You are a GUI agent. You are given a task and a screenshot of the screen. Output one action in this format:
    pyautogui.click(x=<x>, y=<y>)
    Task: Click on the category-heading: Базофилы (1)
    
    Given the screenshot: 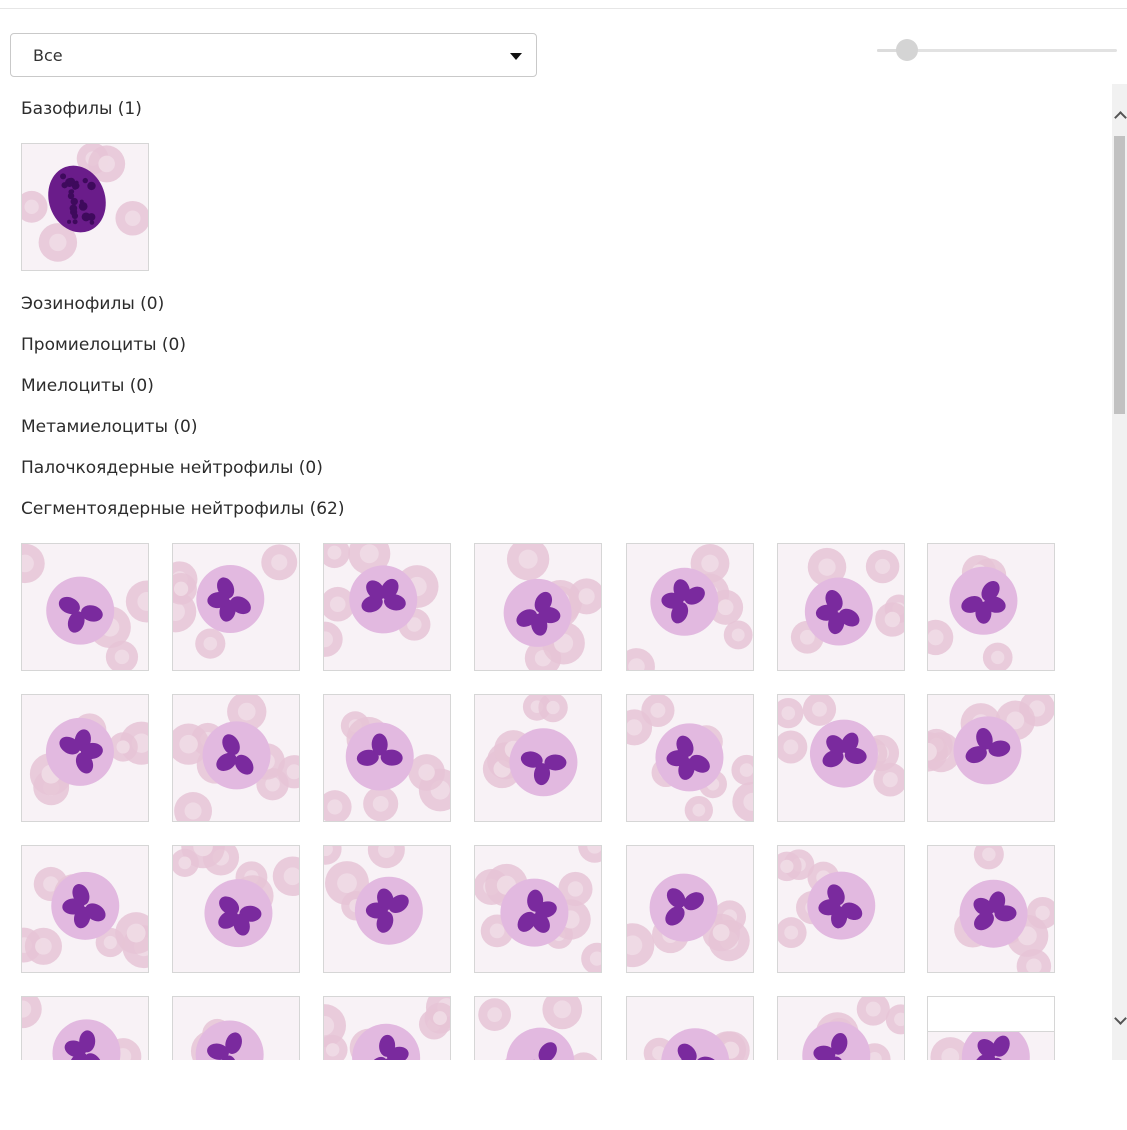 What is the action you would take?
    pyautogui.click(x=81, y=109)
    